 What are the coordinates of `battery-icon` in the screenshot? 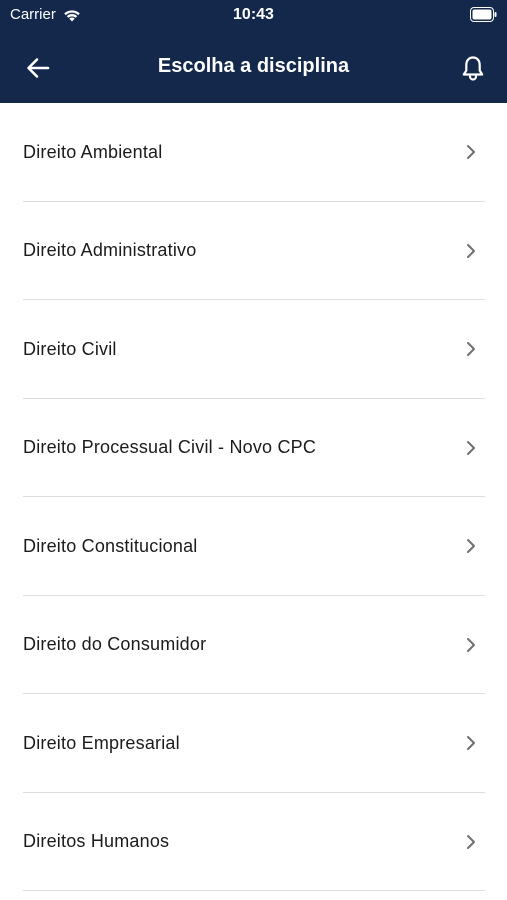 It's located at (483, 14).